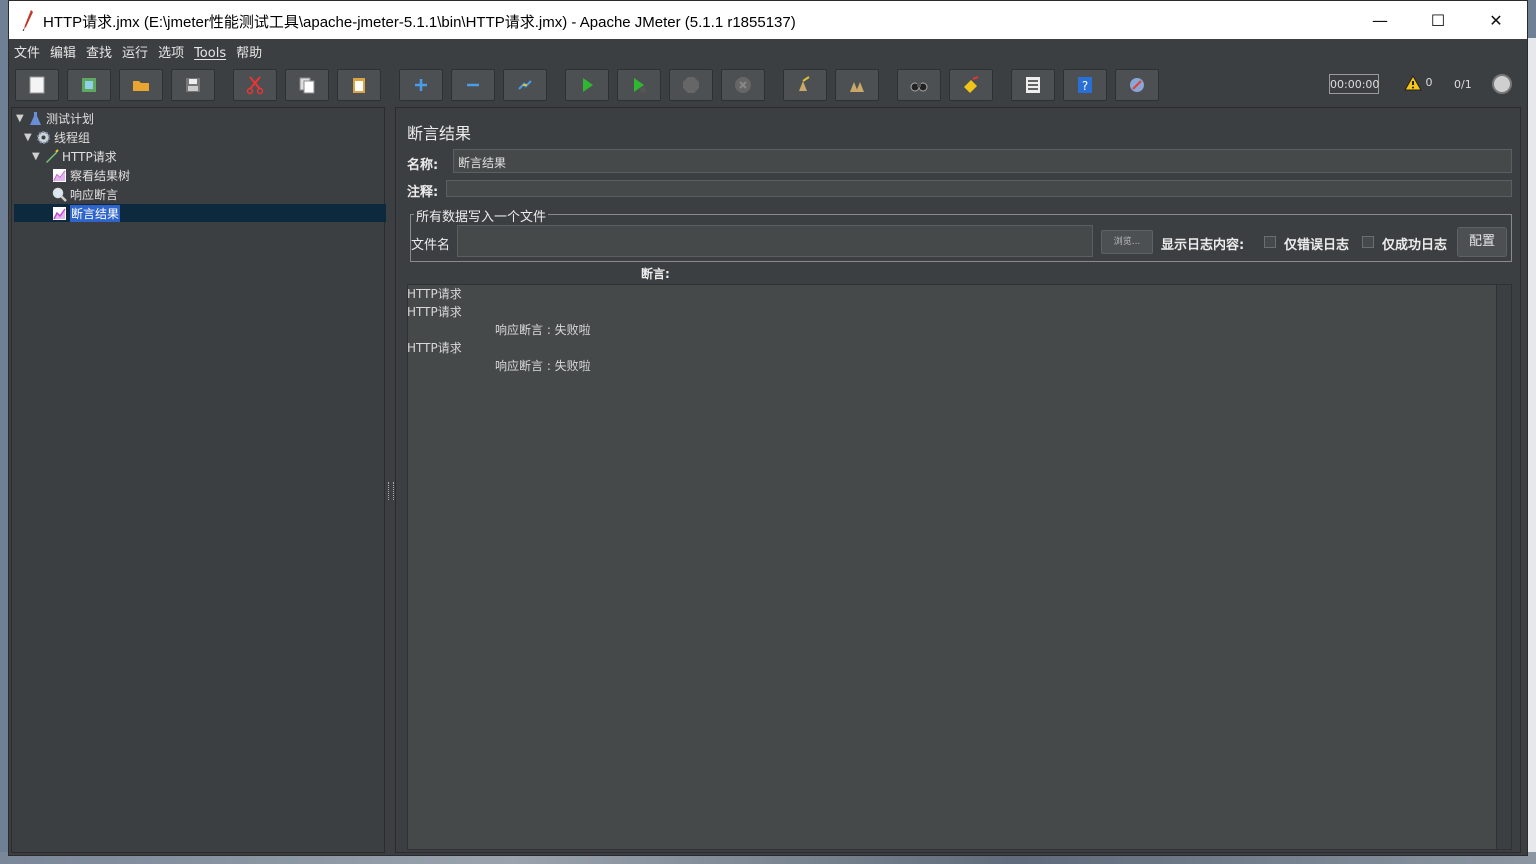 The width and height of the screenshot is (1536, 864). I want to click on menu-bar: 文件 编辑 查找 运行 选项 Tools 帮助, so click(768, 50).